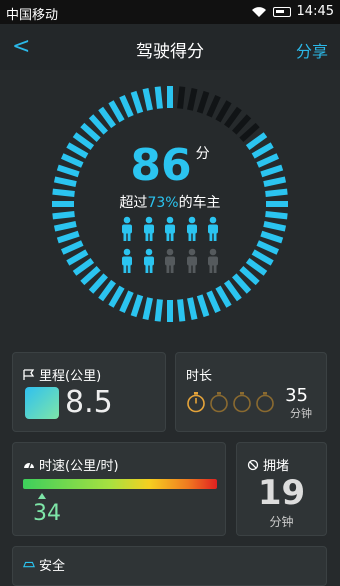  What do you see at coordinates (199, 376) in the screenshot?
I see `duration-label: 时长` at bounding box center [199, 376].